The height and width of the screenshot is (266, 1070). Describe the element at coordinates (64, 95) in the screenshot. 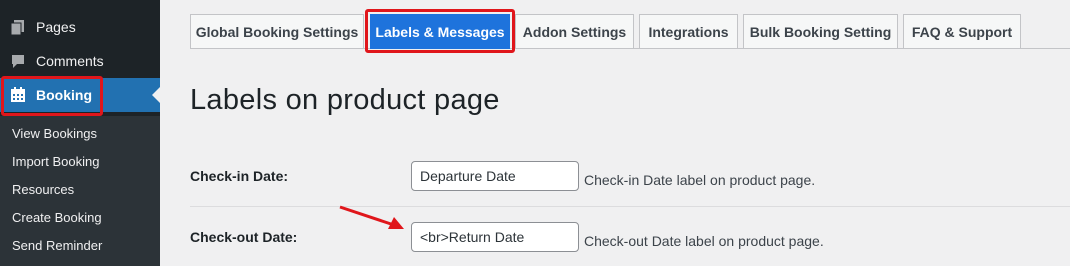

I see `sidebar-item-label: Booking` at that location.